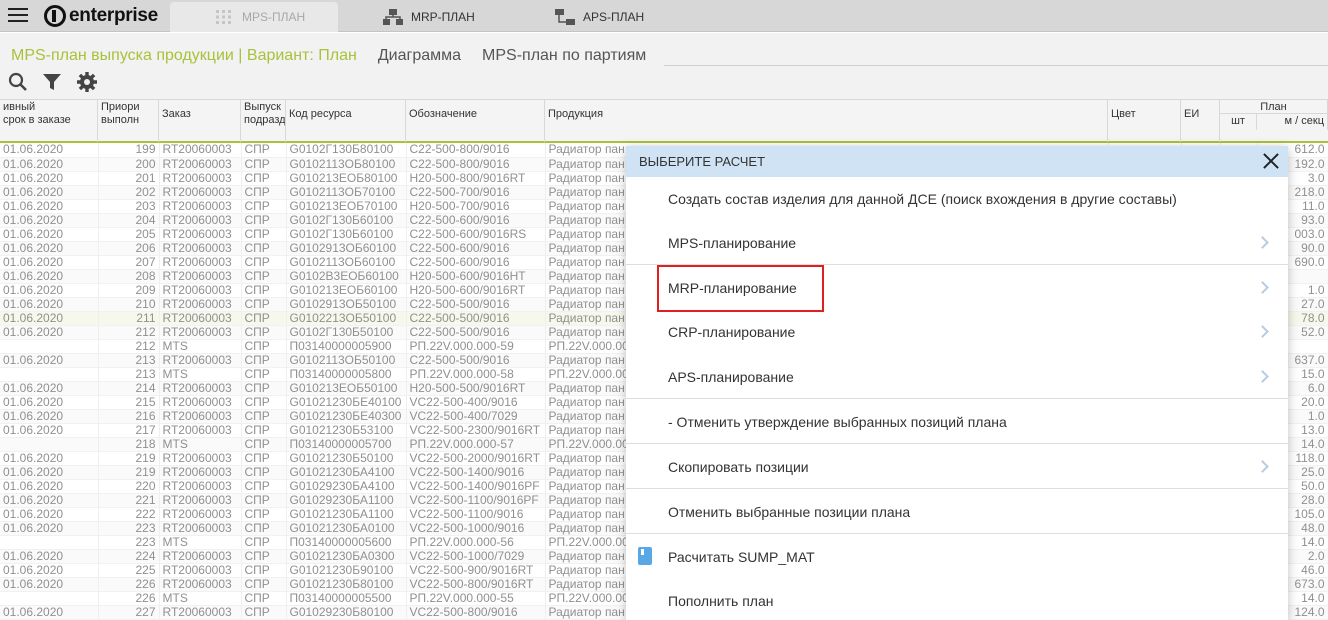 The image size is (1328, 620). I want to click on menu-cancel-positions-label: Отменить выбранные позиции плана, so click(789, 511).